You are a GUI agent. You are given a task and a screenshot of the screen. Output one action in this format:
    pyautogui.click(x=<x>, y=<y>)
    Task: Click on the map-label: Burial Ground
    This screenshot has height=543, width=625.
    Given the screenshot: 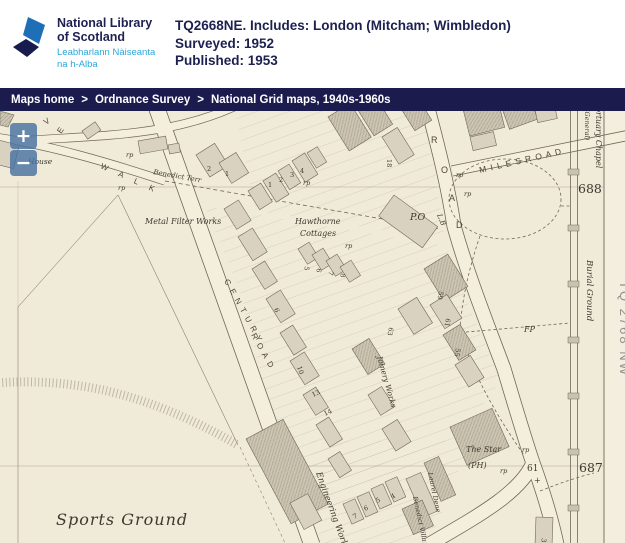 What is the action you would take?
    pyautogui.click(x=589, y=290)
    